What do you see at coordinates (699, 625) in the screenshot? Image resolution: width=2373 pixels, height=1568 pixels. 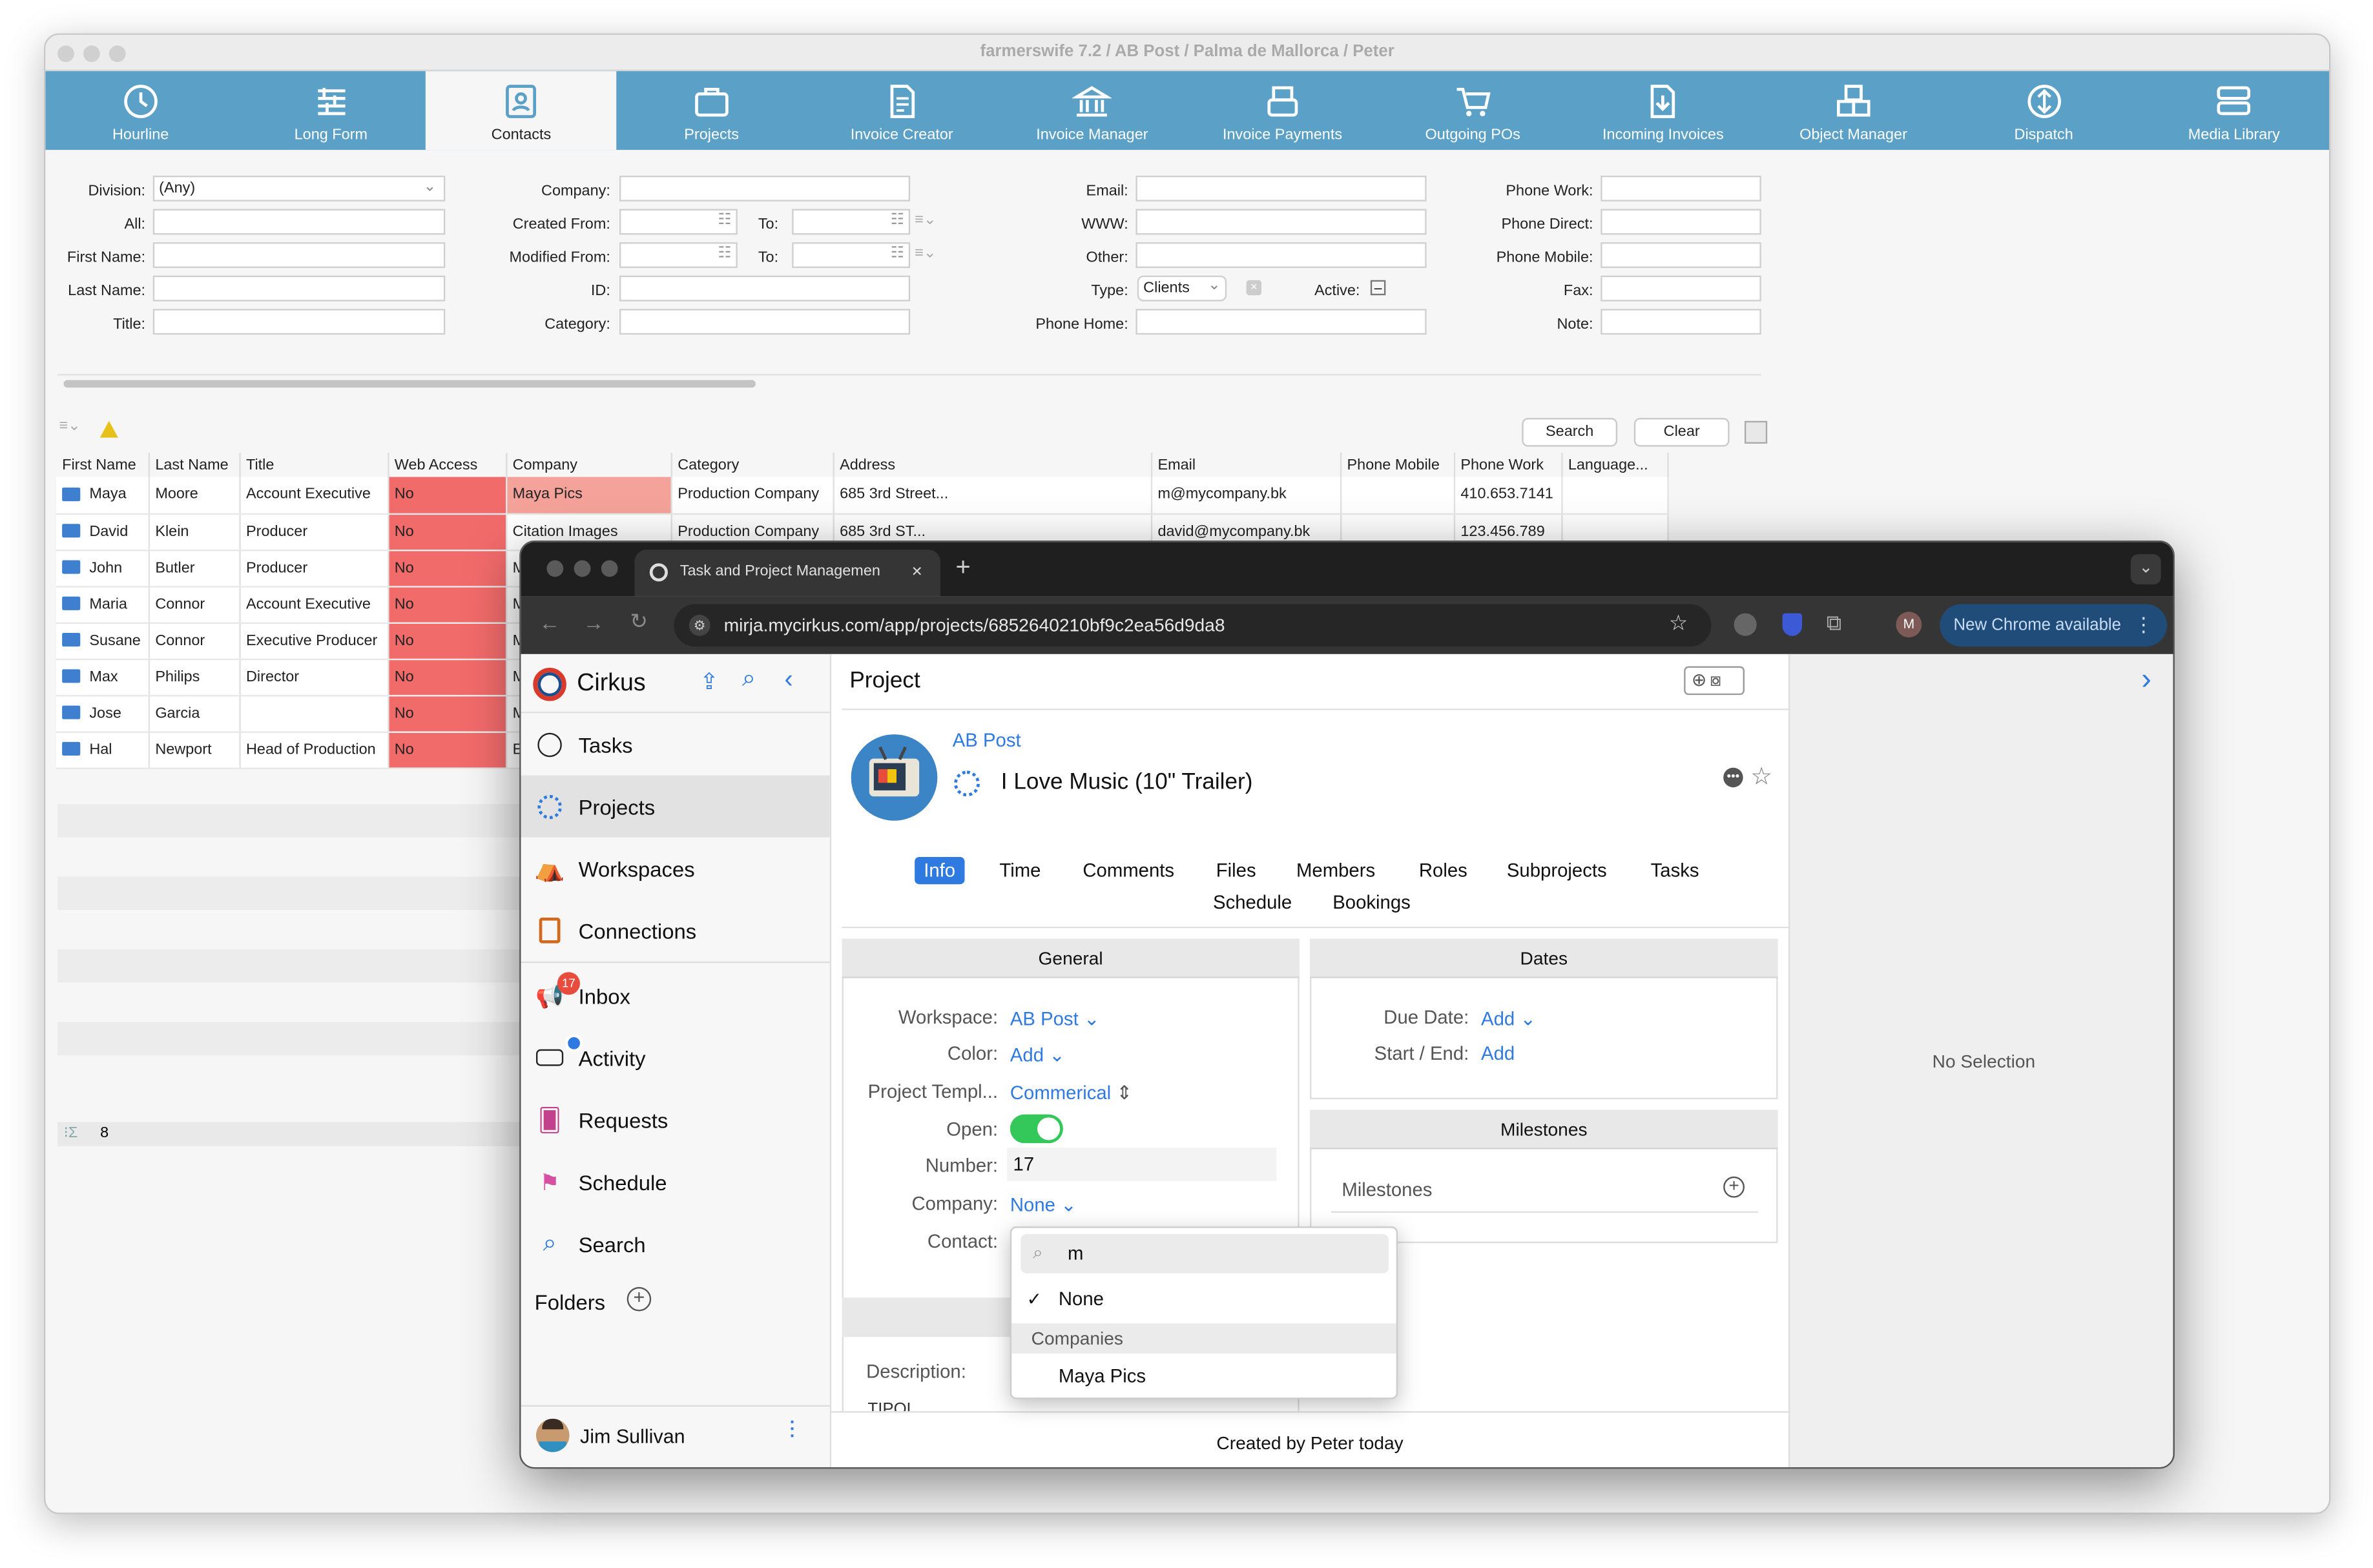 I see `site-info-icon: ⚙` at bounding box center [699, 625].